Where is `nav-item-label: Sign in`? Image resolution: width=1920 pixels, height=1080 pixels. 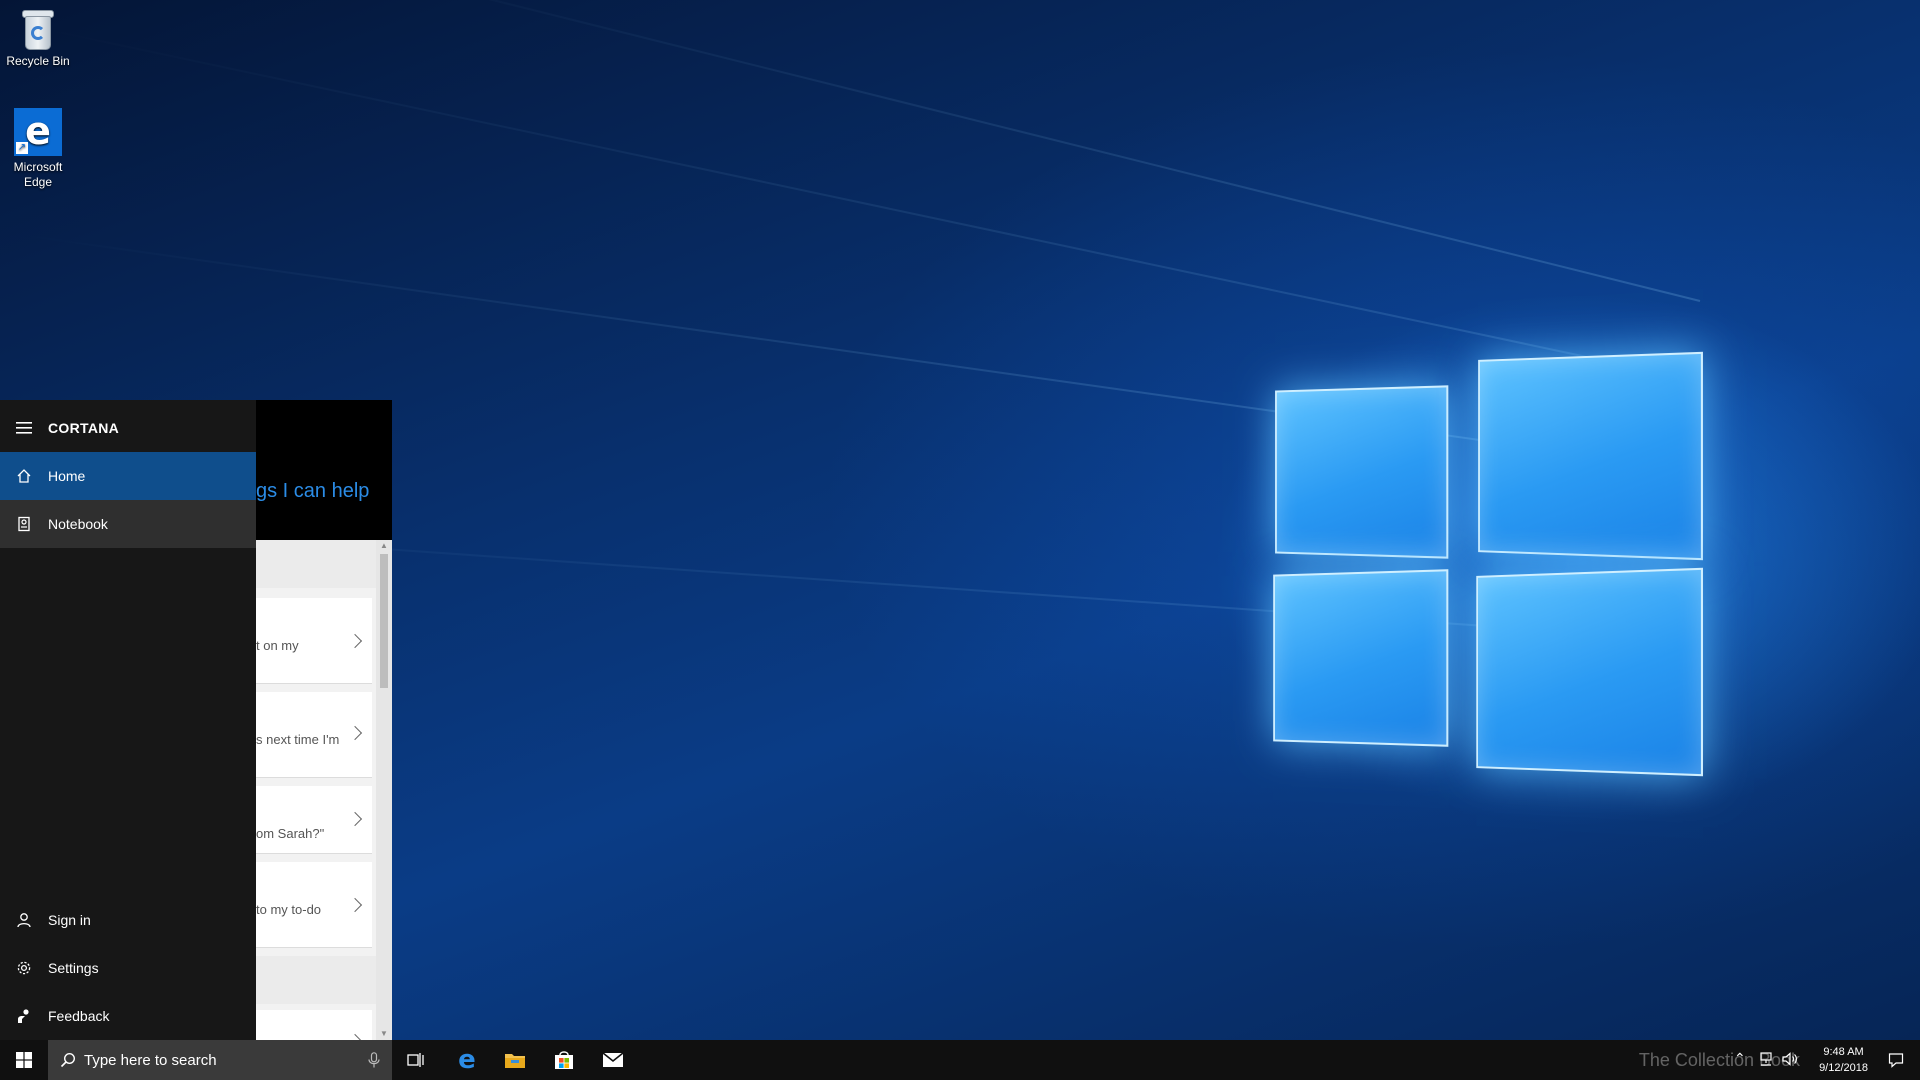
nav-item-label: Sign in is located at coordinates (69, 920).